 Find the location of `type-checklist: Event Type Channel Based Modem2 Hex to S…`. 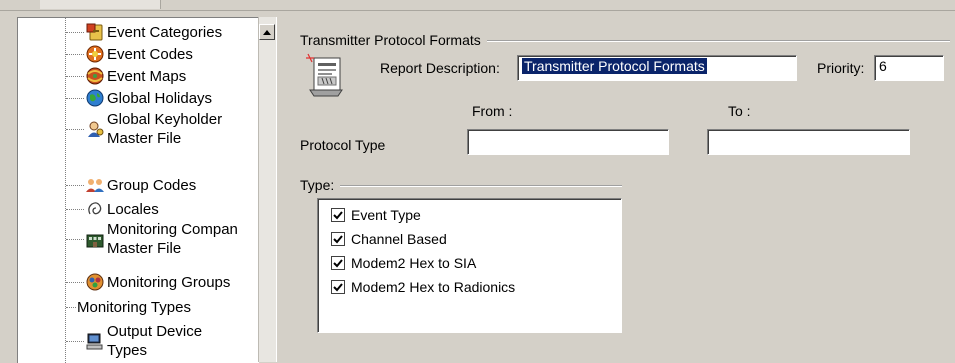

type-checklist: Event Type Channel Based Modem2 Hex to S… is located at coordinates (469, 265).